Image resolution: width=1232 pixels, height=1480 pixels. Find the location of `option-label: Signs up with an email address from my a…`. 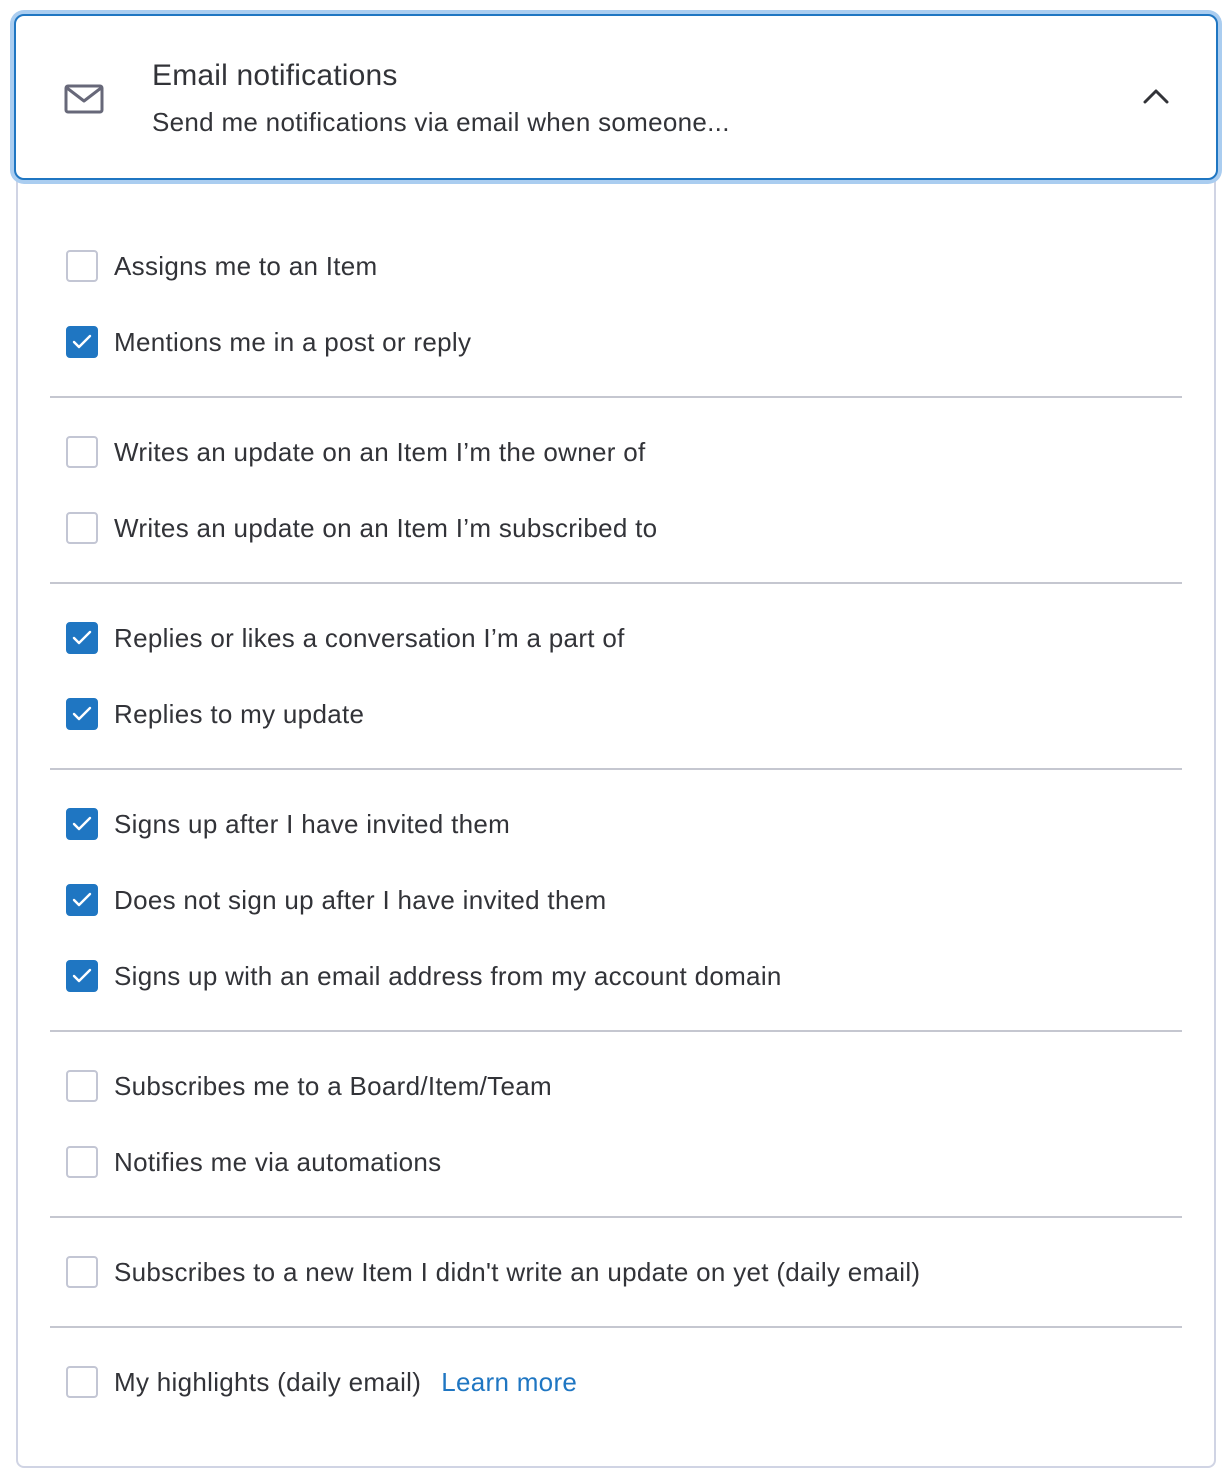

option-label: Signs up with an email address from my a… is located at coordinates (448, 976).